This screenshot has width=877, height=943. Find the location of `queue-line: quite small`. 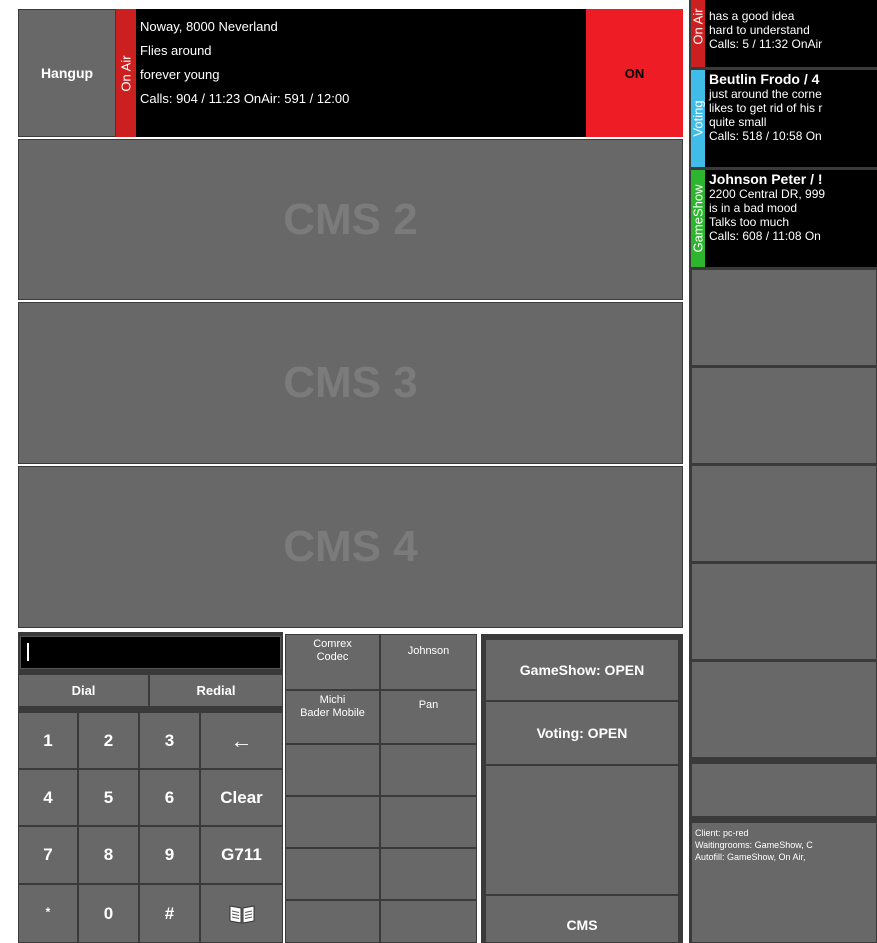

queue-line: quite small is located at coordinates (738, 122).